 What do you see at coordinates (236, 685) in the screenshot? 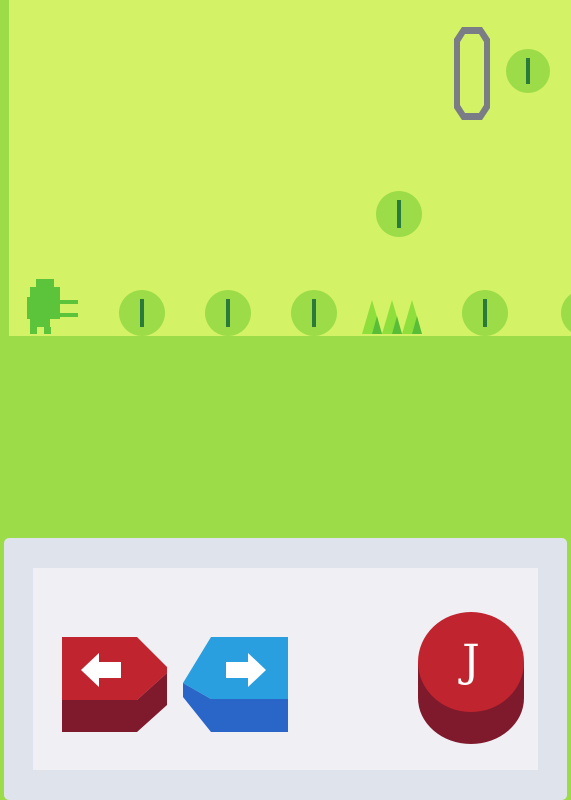
I see `move-right-button` at bounding box center [236, 685].